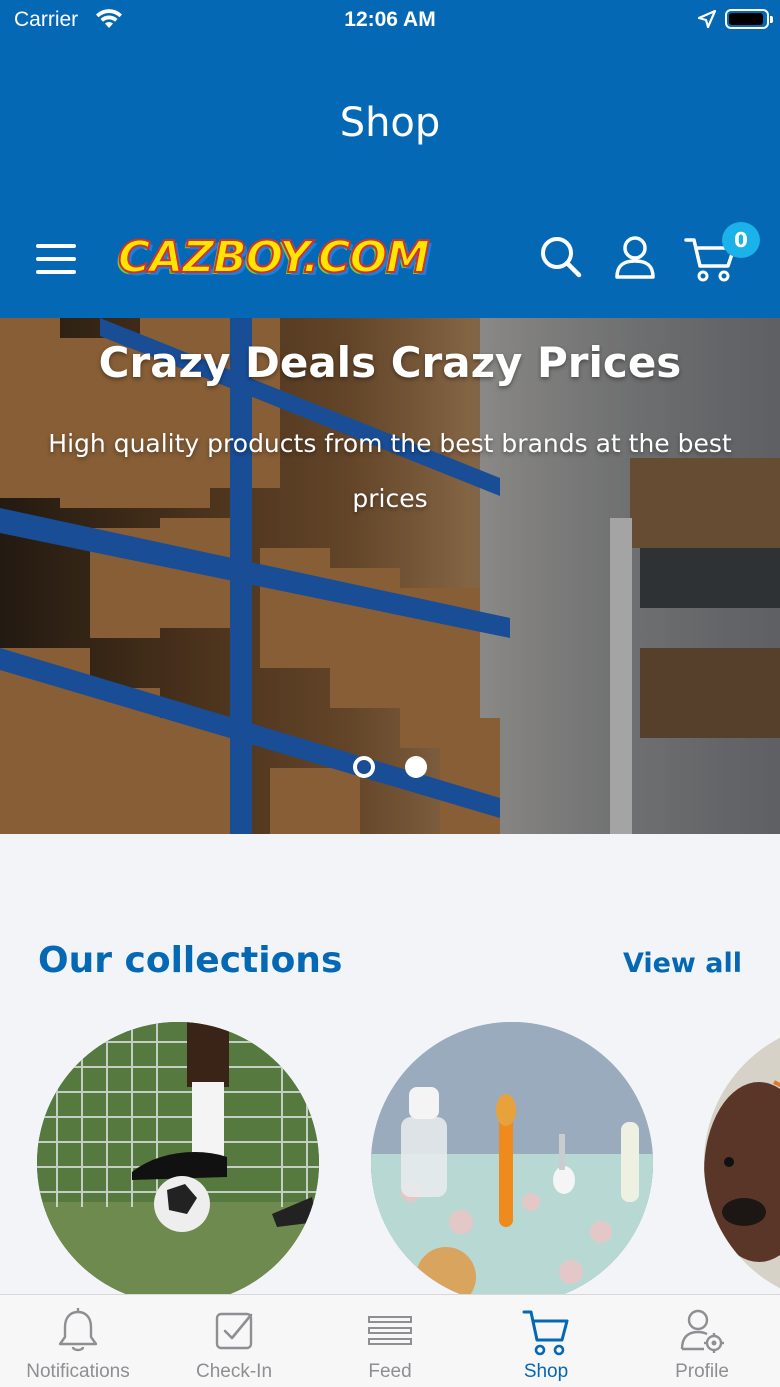 This screenshot has height=1387, width=780. What do you see at coordinates (635, 257) in the screenshot?
I see `account-icon` at bounding box center [635, 257].